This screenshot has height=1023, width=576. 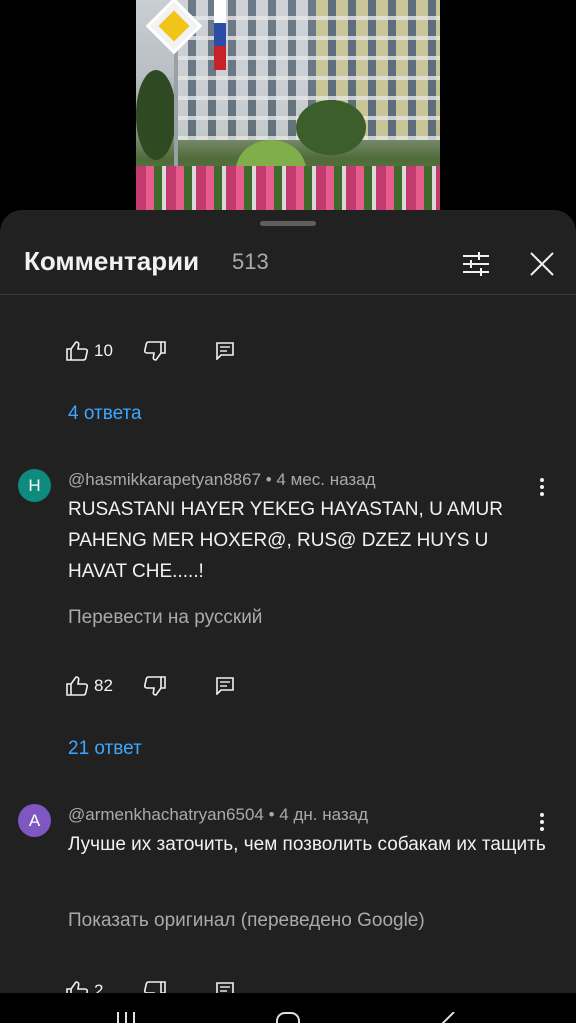 What do you see at coordinates (288, 223) in the screenshot?
I see `drag-handle` at bounding box center [288, 223].